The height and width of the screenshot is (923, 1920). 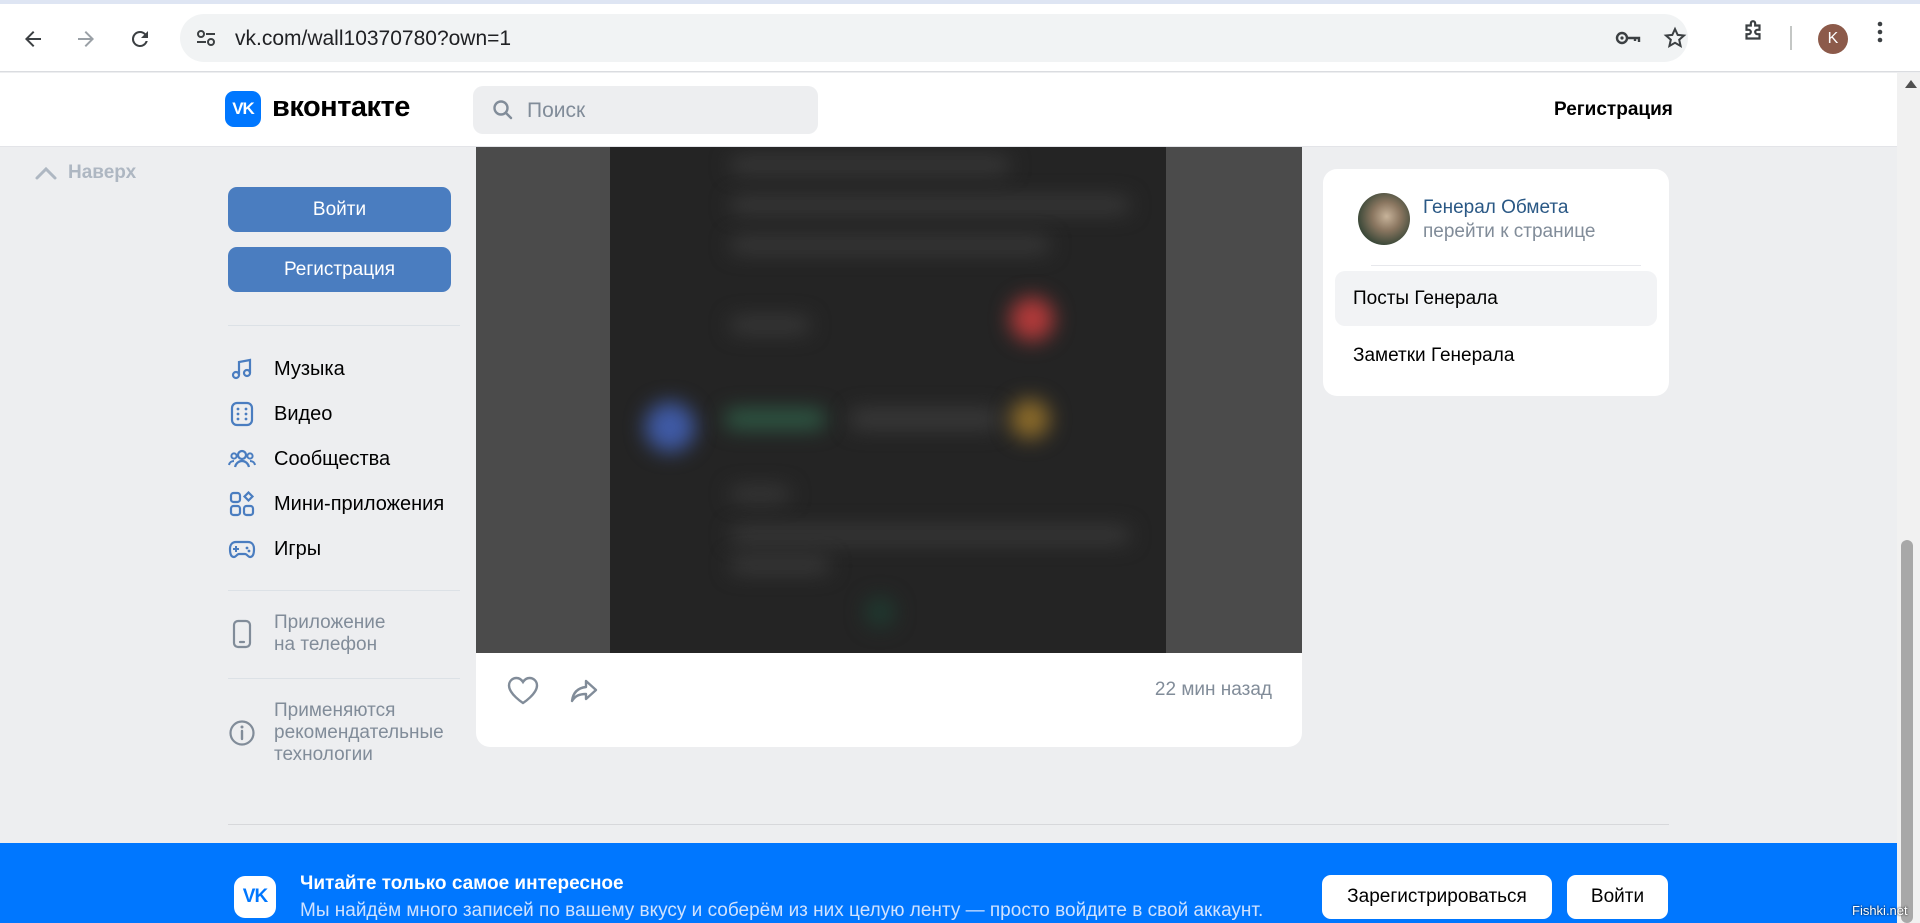 I want to click on login-button: Войти, so click(x=339, y=209).